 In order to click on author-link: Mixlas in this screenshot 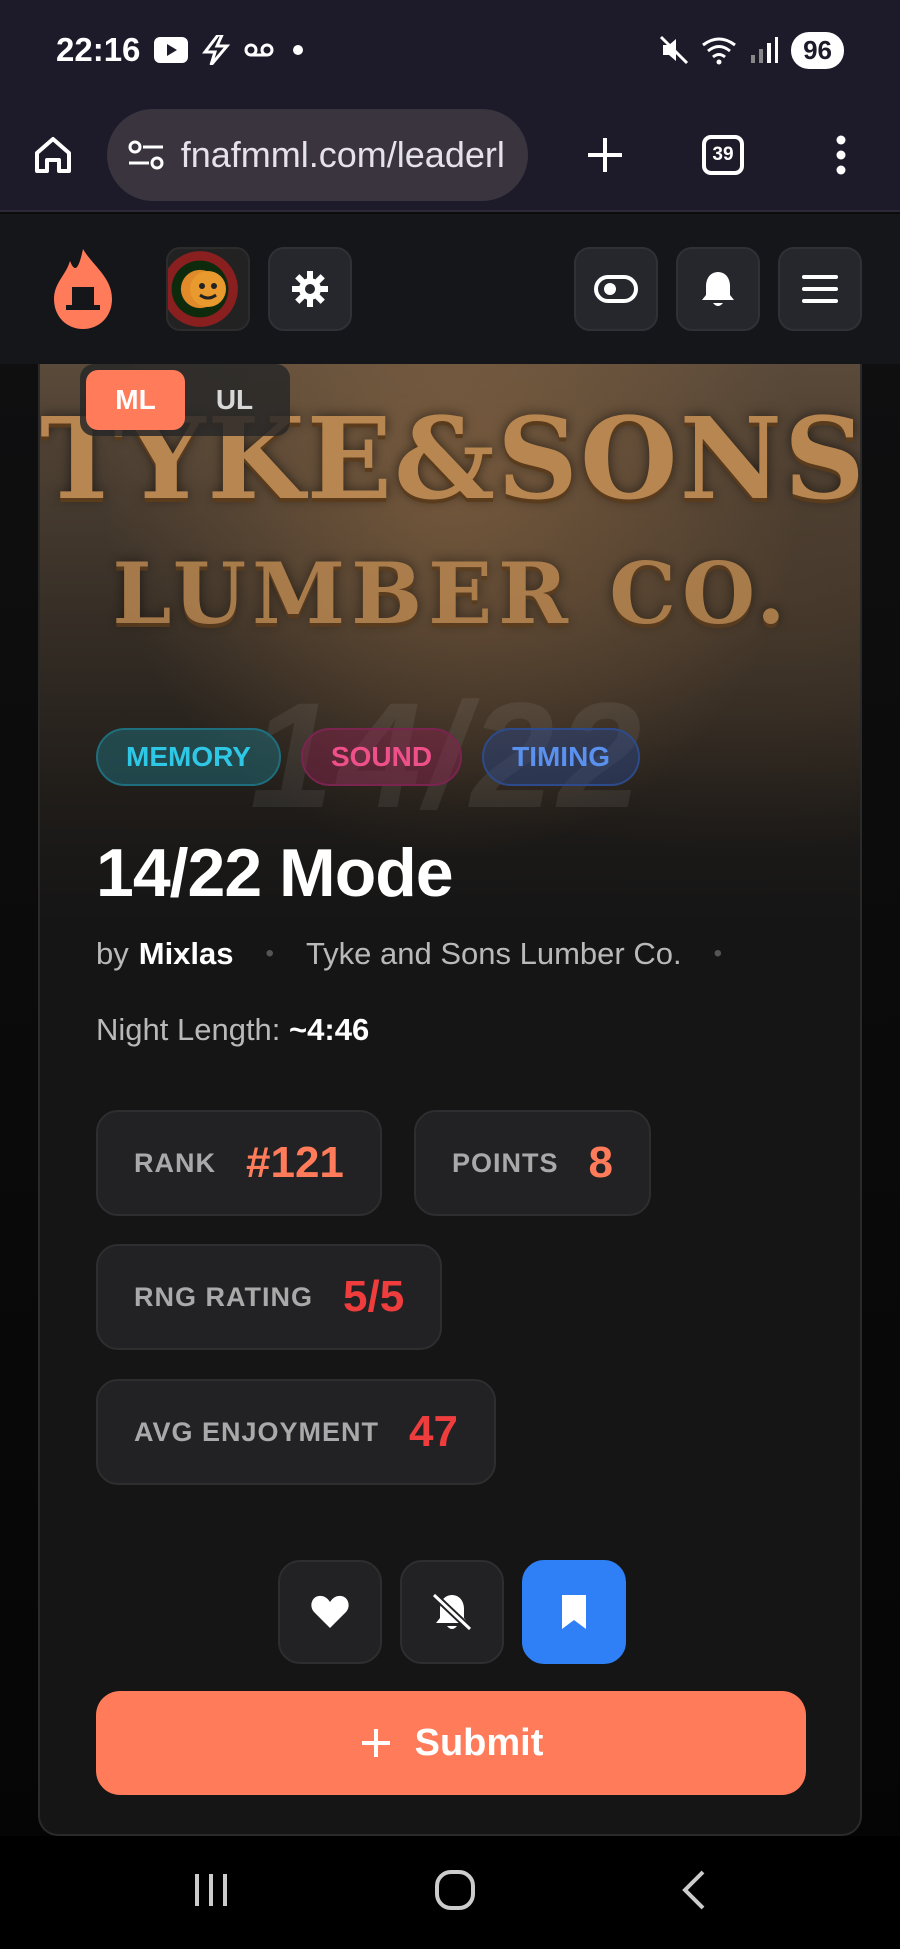, I will do `click(186, 954)`.